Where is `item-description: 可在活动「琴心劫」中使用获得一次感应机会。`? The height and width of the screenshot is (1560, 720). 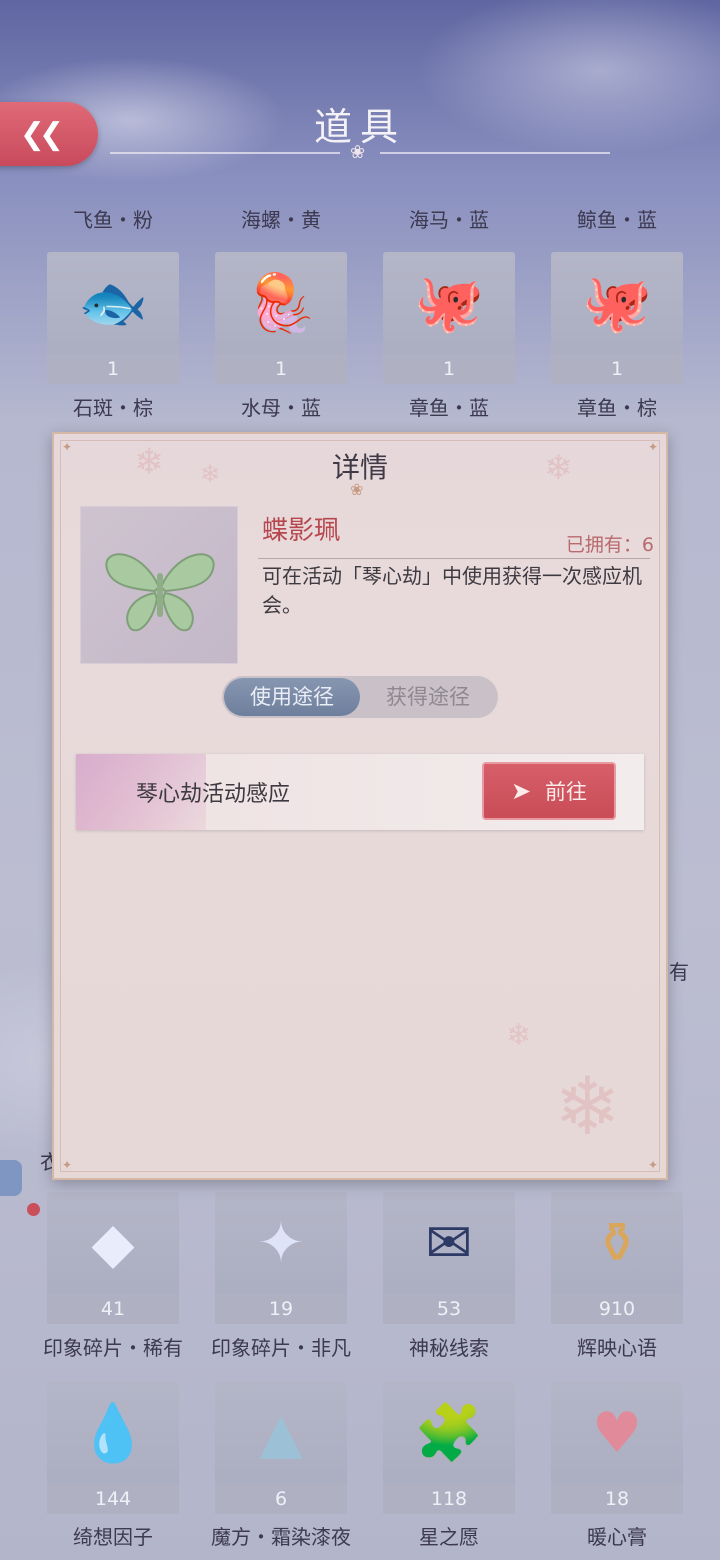 item-description: 可在活动「琴心劫」中使用获得一次感应机会。 is located at coordinates (452, 590).